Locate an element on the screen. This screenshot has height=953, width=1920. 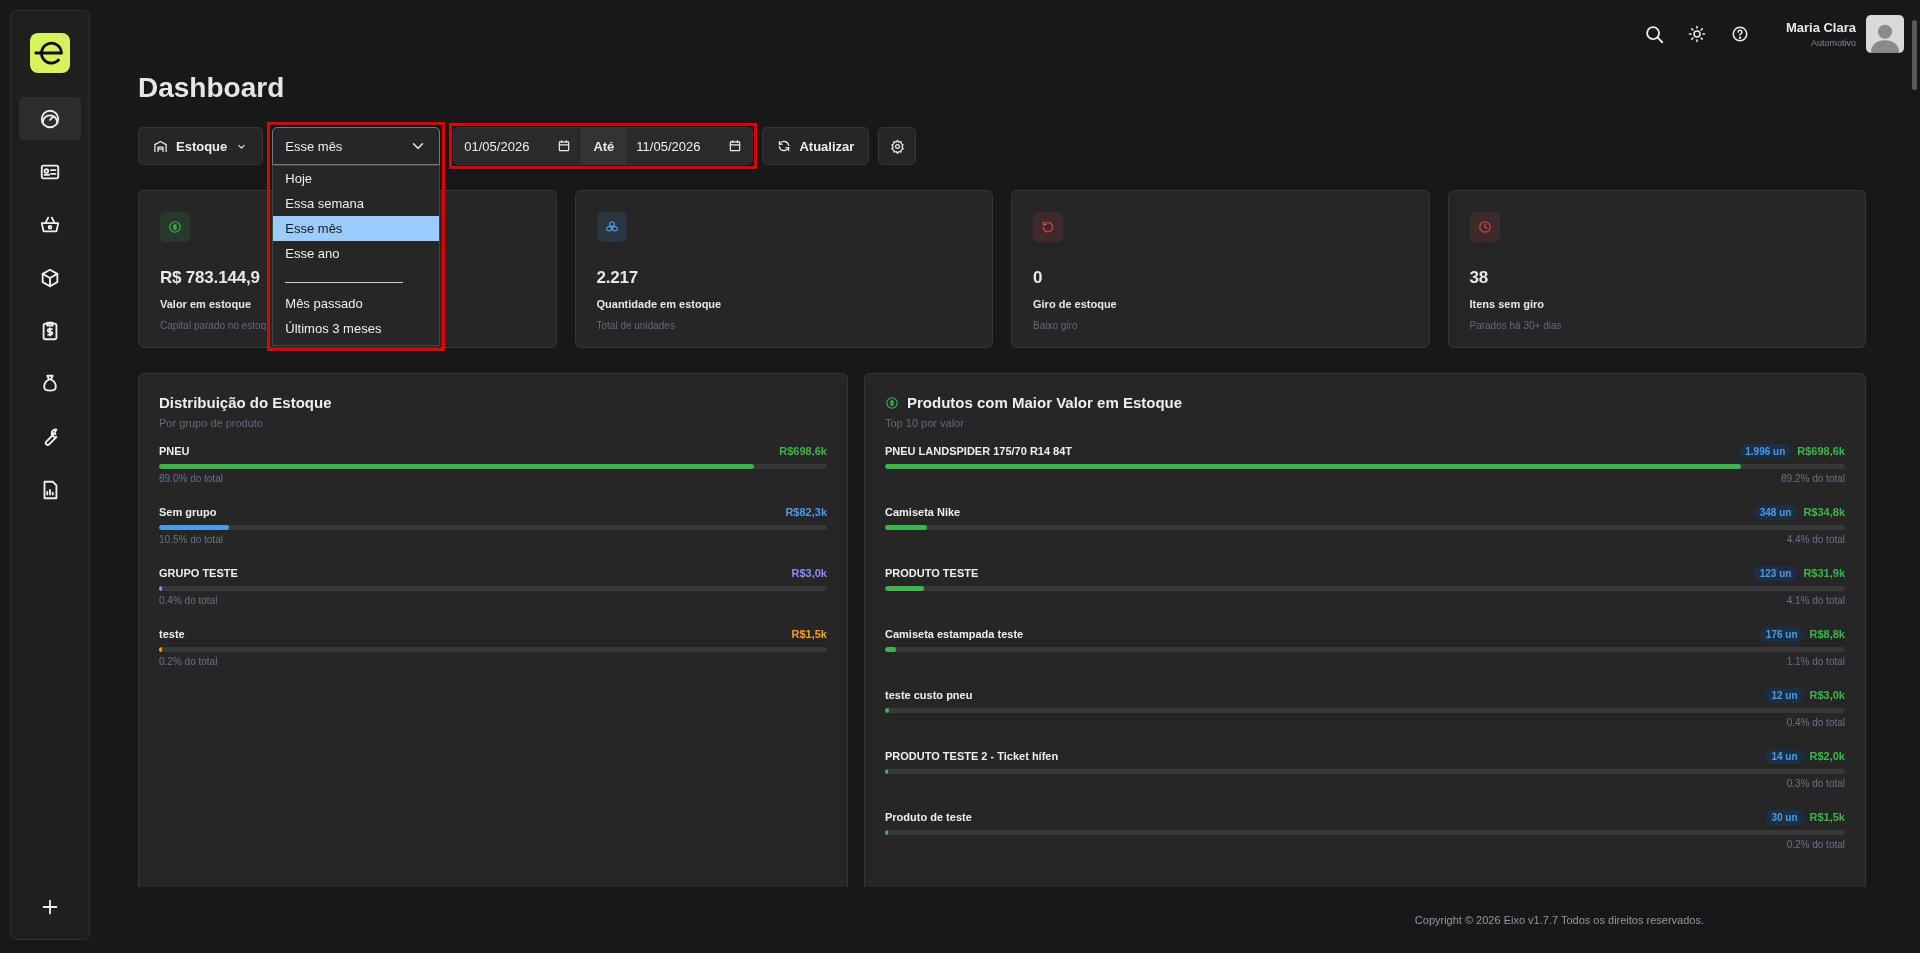
cube-icon is located at coordinates (50, 277).